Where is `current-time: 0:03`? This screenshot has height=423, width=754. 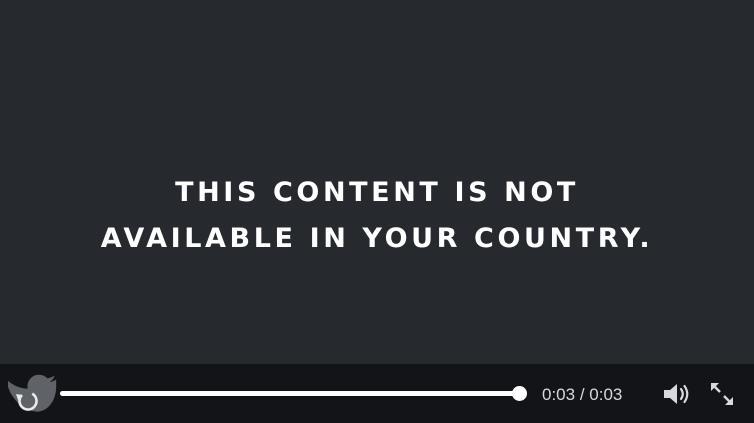
current-time: 0:03 is located at coordinates (559, 394).